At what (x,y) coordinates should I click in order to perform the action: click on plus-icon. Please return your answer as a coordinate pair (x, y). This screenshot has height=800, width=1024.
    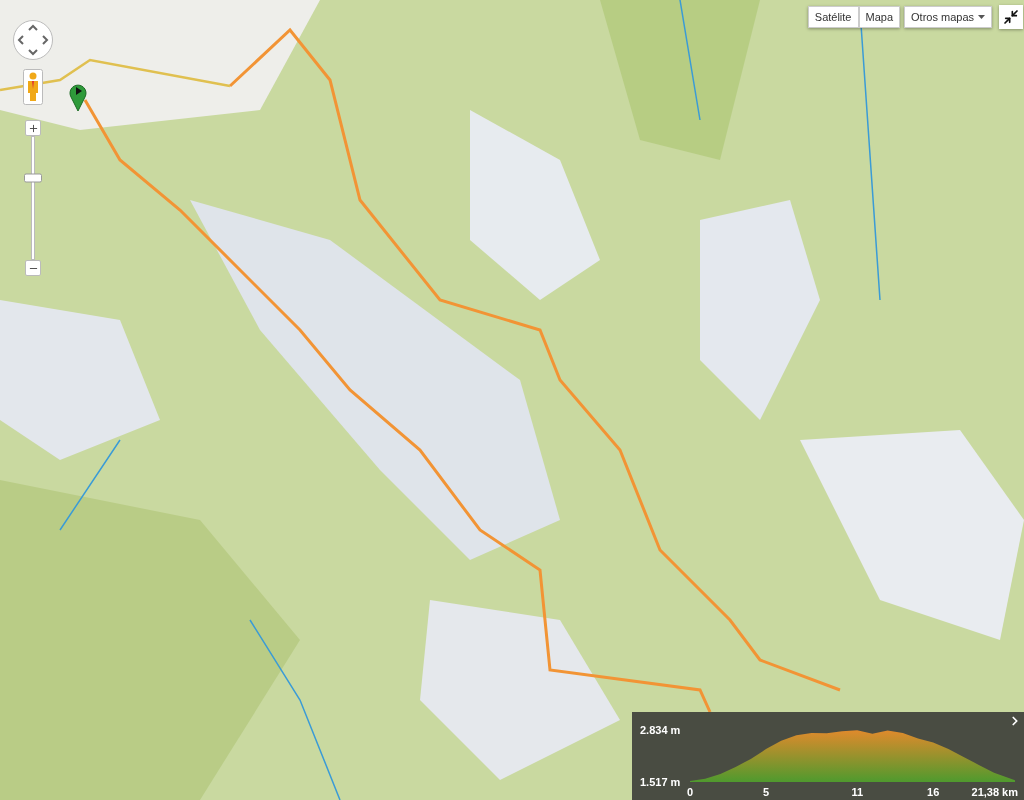
    Looking at the image, I should click on (33, 128).